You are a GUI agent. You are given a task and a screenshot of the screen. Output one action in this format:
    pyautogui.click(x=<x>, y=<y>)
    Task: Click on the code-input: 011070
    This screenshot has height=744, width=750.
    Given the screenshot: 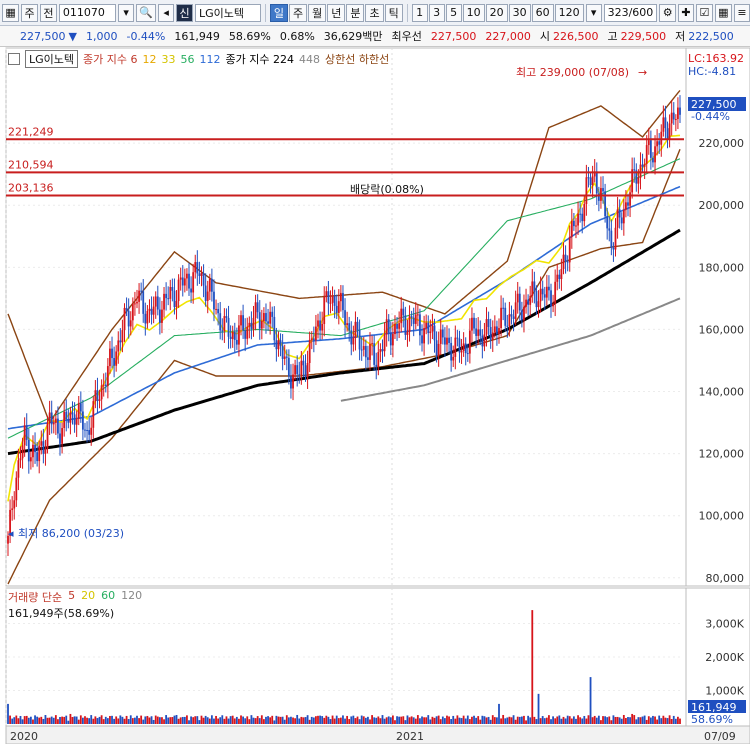 What is the action you would take?
    pyautogui.click(x=87, y=12)
    